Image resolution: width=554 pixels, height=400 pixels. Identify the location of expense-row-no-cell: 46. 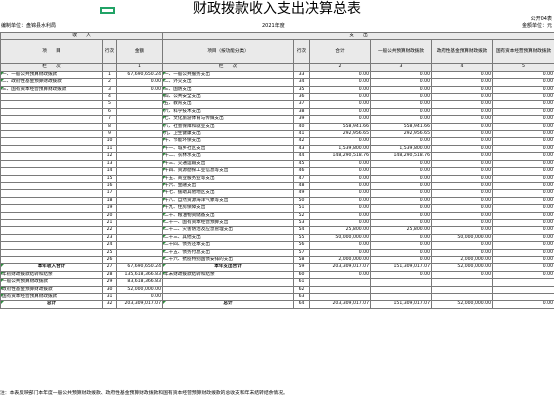
(302, 171).